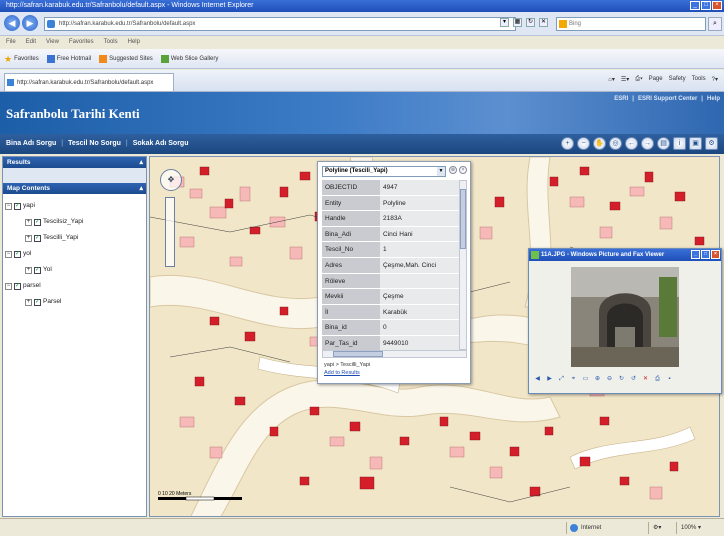 This screenshot has width=724, height=536. I want to click on layer-parsel-child: + ✓ Parsel, so click(74, 302).